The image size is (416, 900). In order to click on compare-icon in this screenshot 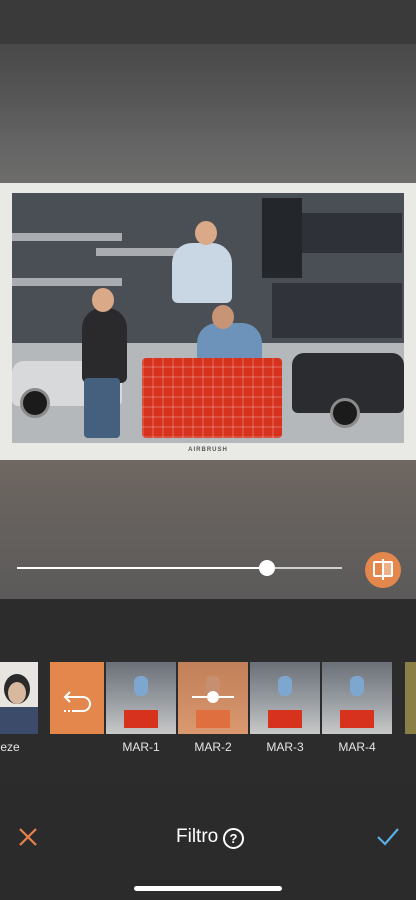, I will do `click(383, 569)`.